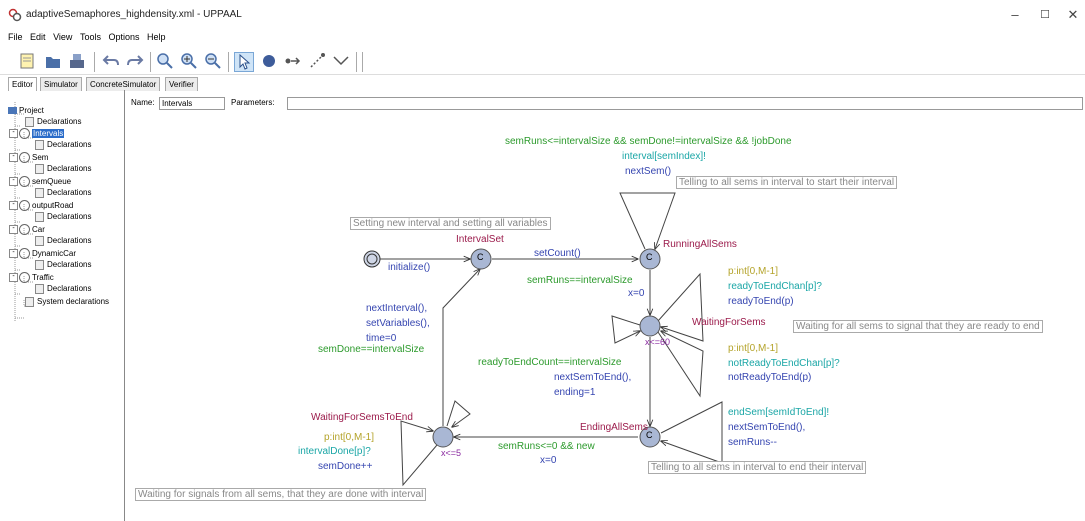  What do you see at coordinates (26, 110) in the screenshot?
I see `tree-project: Project` at bounding box center [26, 110].